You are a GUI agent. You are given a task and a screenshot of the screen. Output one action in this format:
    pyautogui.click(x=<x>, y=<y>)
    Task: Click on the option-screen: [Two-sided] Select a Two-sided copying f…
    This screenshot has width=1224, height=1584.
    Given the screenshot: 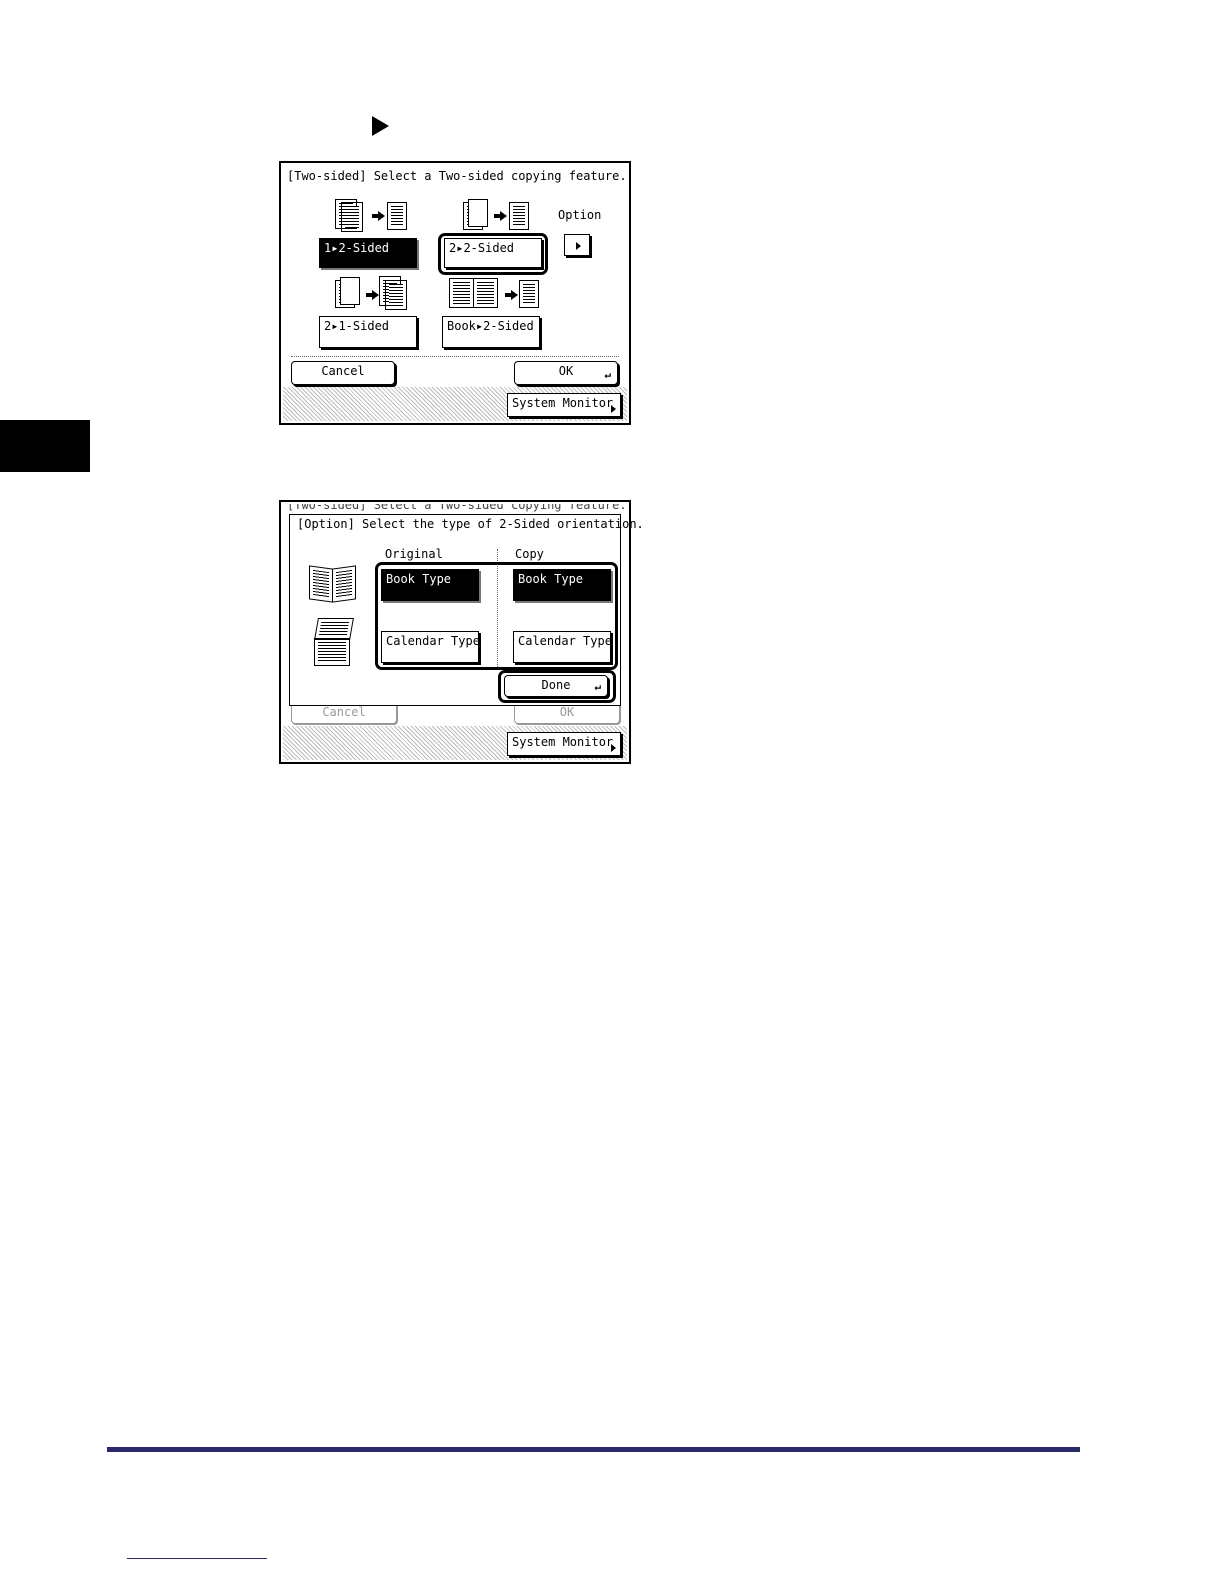 What is the action you would take?
    pyautogui.click(x=461, y=632)
    